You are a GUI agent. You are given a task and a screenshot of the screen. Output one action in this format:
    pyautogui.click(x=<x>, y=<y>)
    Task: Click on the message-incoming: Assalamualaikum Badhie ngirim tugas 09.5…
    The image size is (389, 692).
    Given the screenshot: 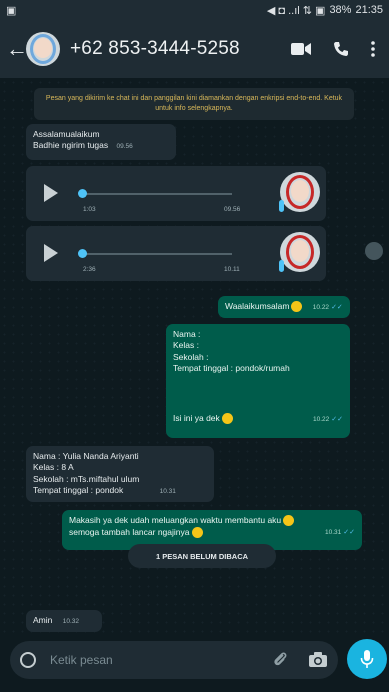 What is the action you would take?
    pyautogui.click(x=101, y=142)
    